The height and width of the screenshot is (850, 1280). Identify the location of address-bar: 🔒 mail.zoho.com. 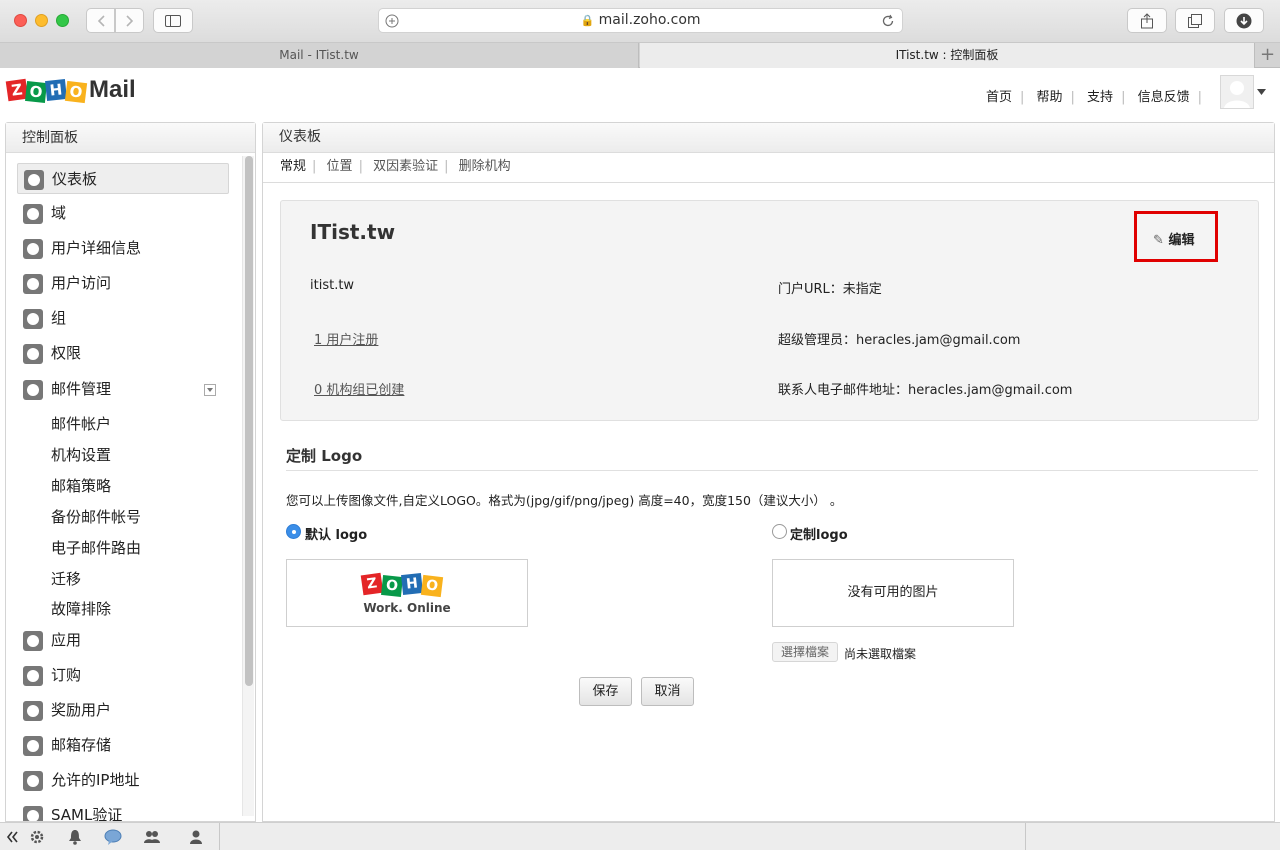
(640, 20).